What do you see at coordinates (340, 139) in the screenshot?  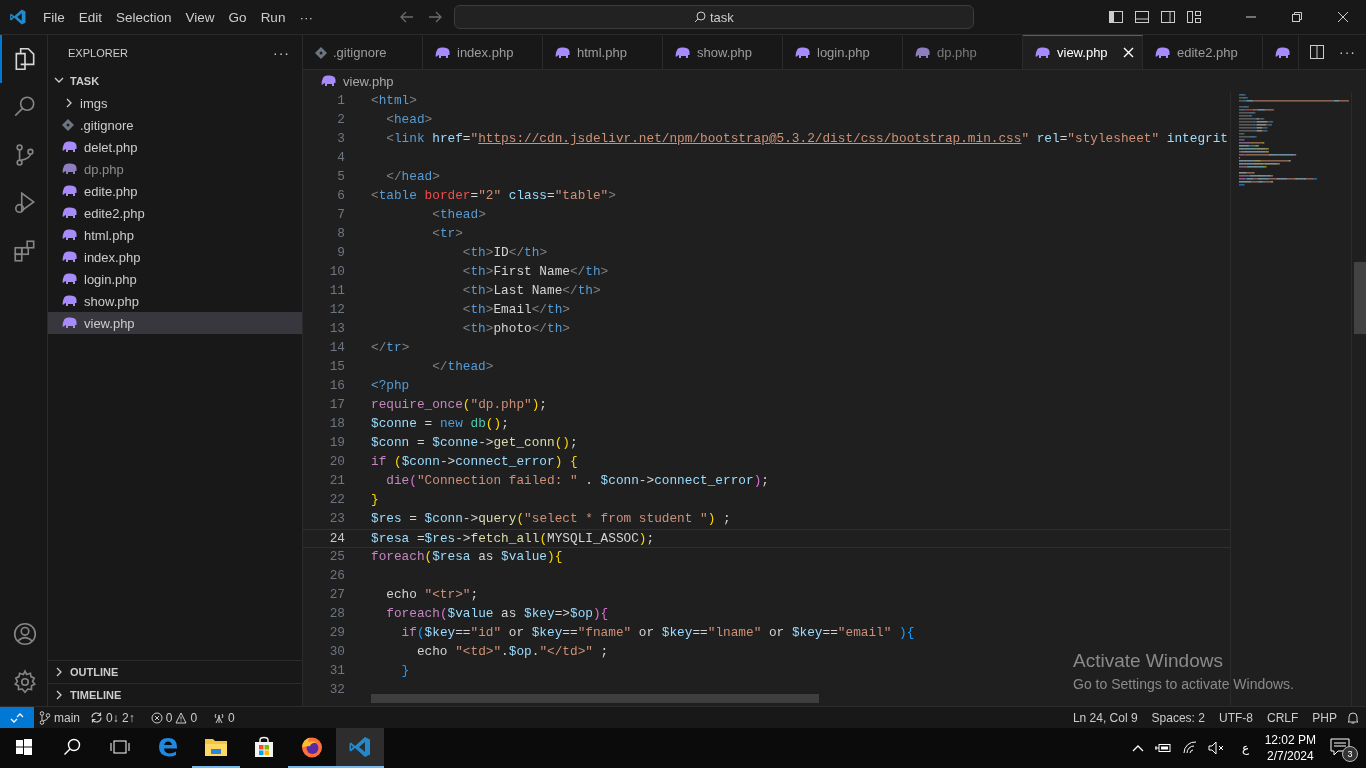 I see `line-number: 3` at bounding box center [340, 139].